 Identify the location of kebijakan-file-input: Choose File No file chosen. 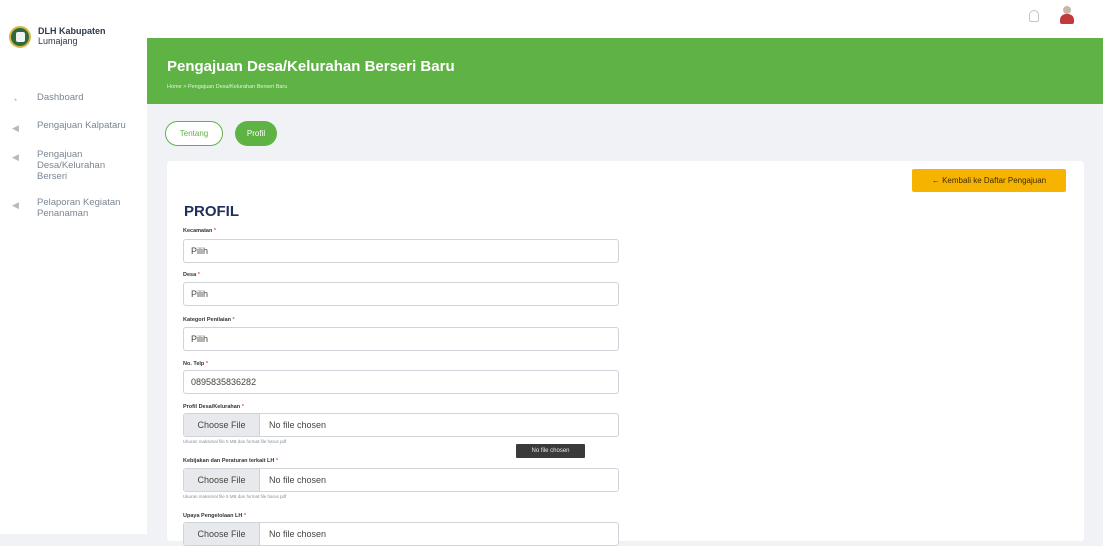
(401, 480).